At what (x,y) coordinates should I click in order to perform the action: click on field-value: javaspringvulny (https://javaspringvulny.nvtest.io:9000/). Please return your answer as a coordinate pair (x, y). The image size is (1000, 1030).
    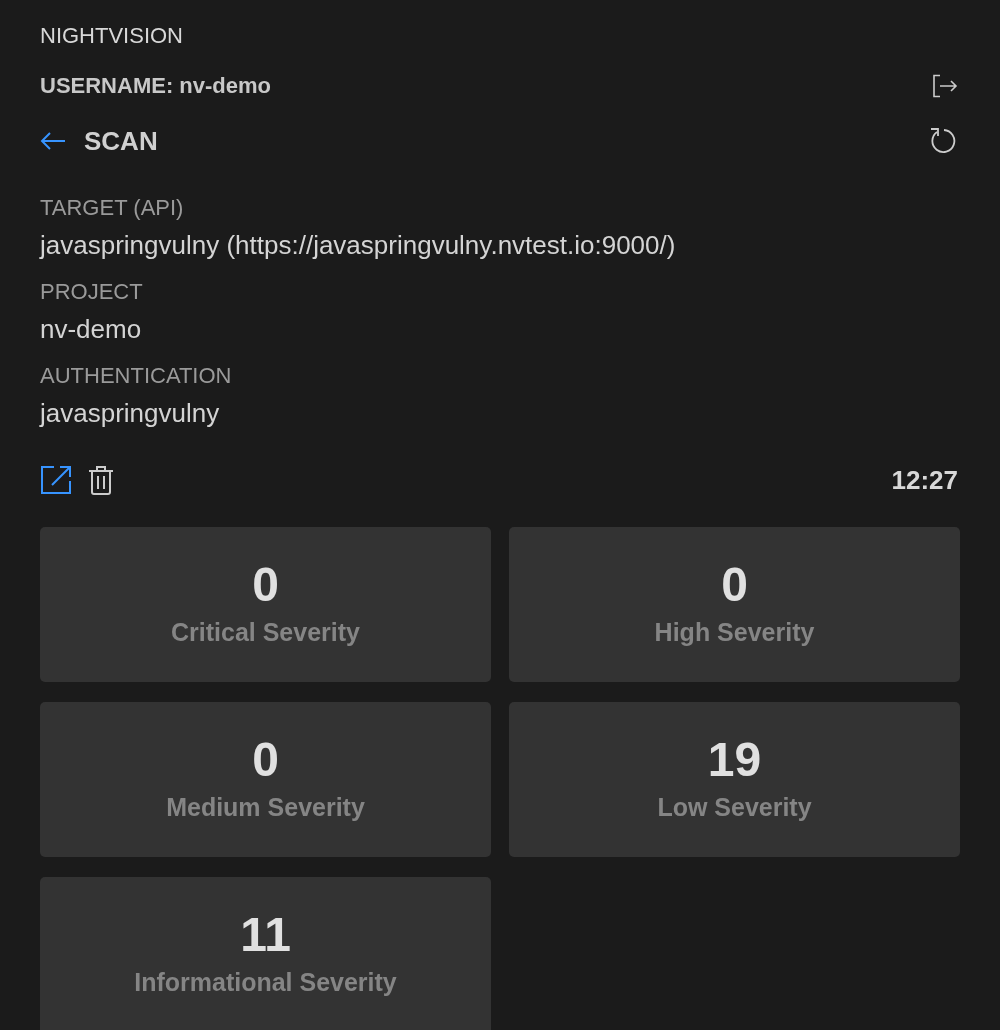
    Looking at the image, I should click on (358, 245).